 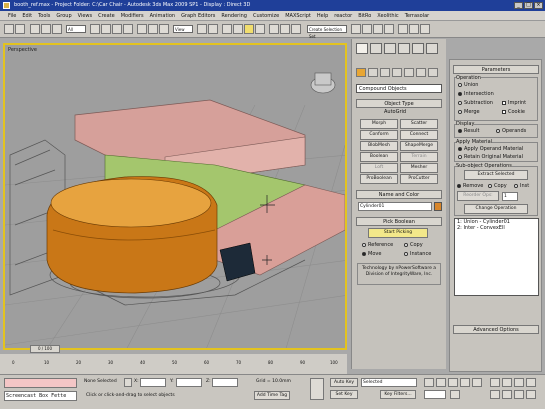 What do you see at coordinates (227, 29) in the screenshot?
I see `snaps-toggle-icon` at bounding box center [227, 29].